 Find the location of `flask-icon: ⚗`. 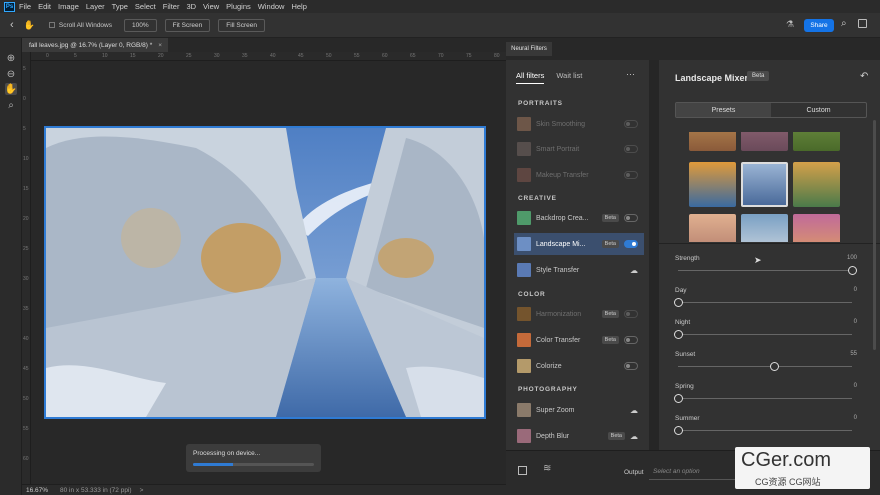

flask-icon: ⚗ is located at coordinates (790, 24).